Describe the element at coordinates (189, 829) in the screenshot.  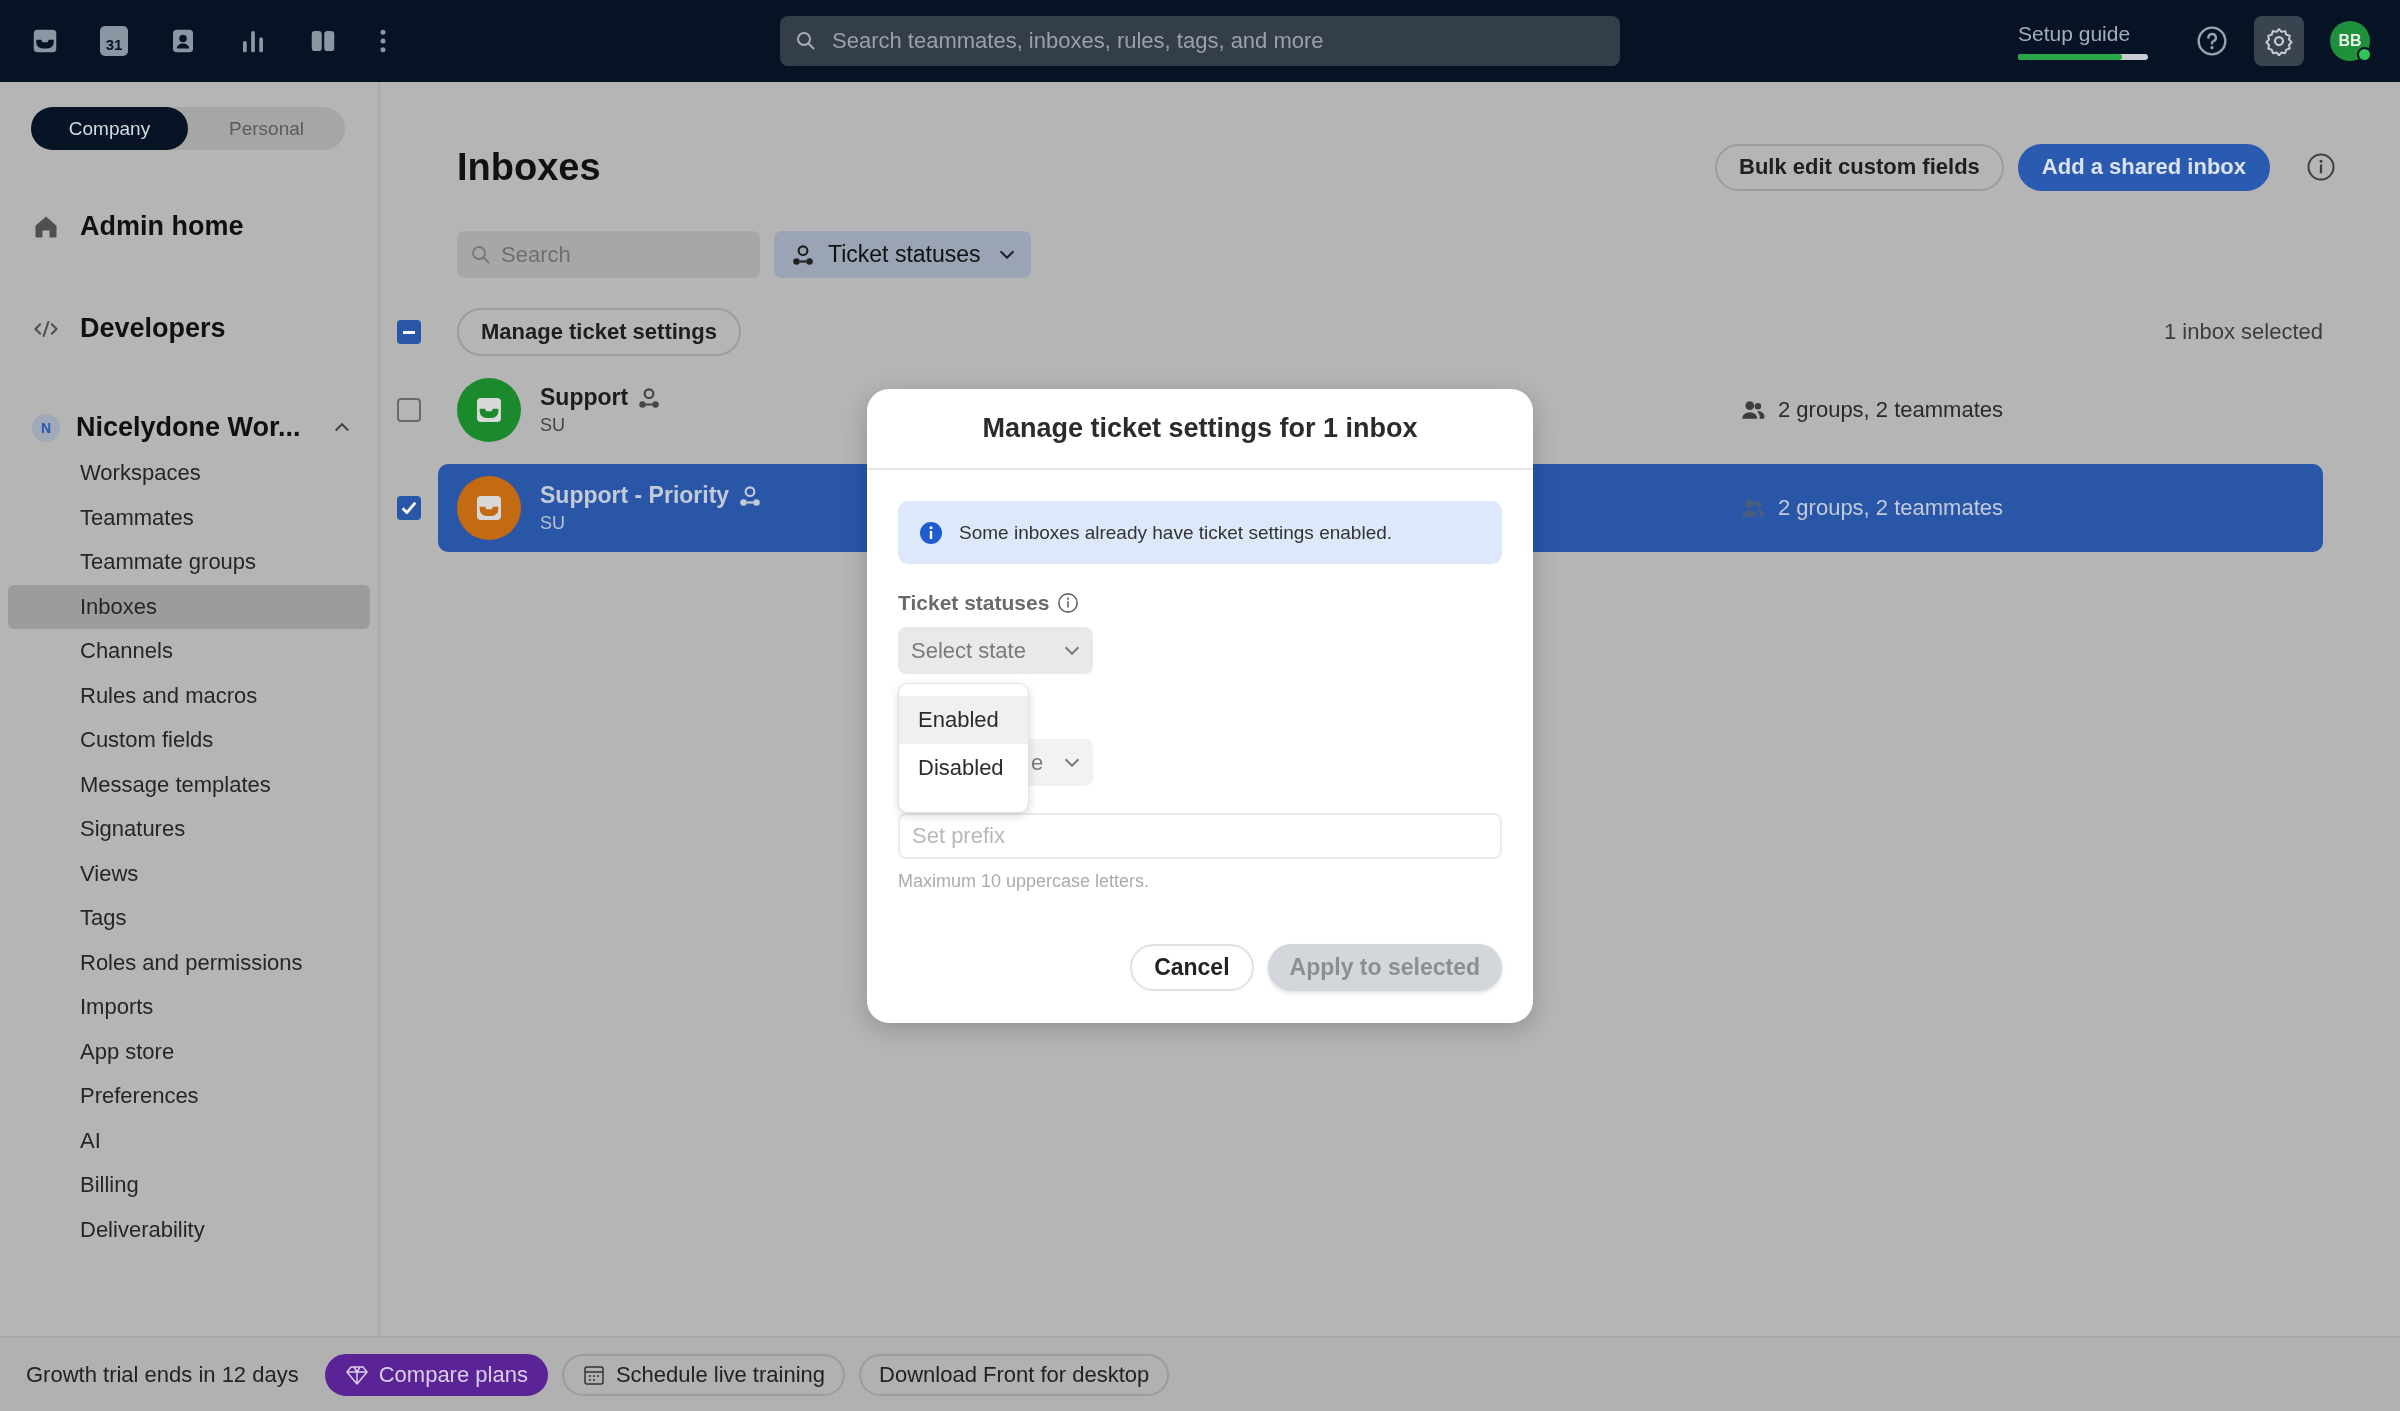
I see `sidebar-item: Signatures` at that location.